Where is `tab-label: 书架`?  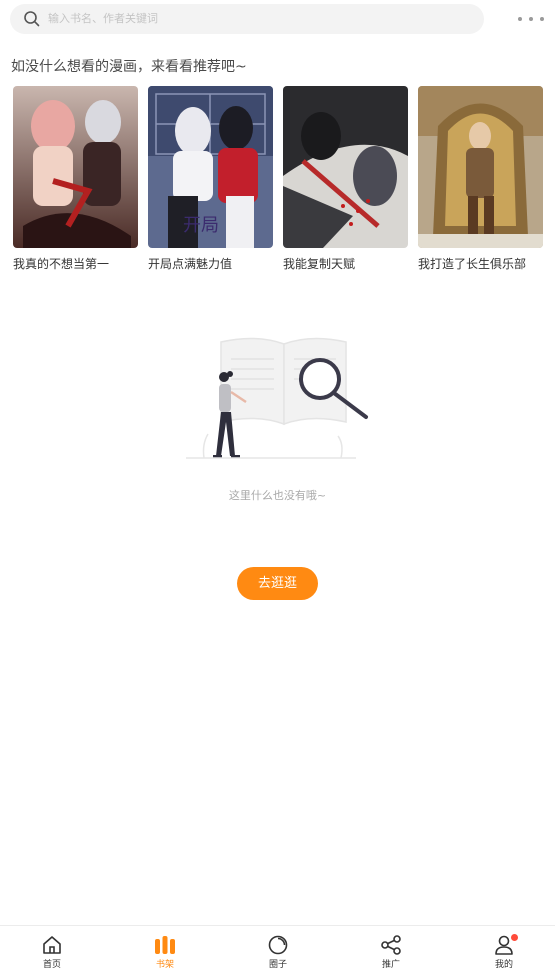
tab-label: 书架 is located at coordinates (164, 965).